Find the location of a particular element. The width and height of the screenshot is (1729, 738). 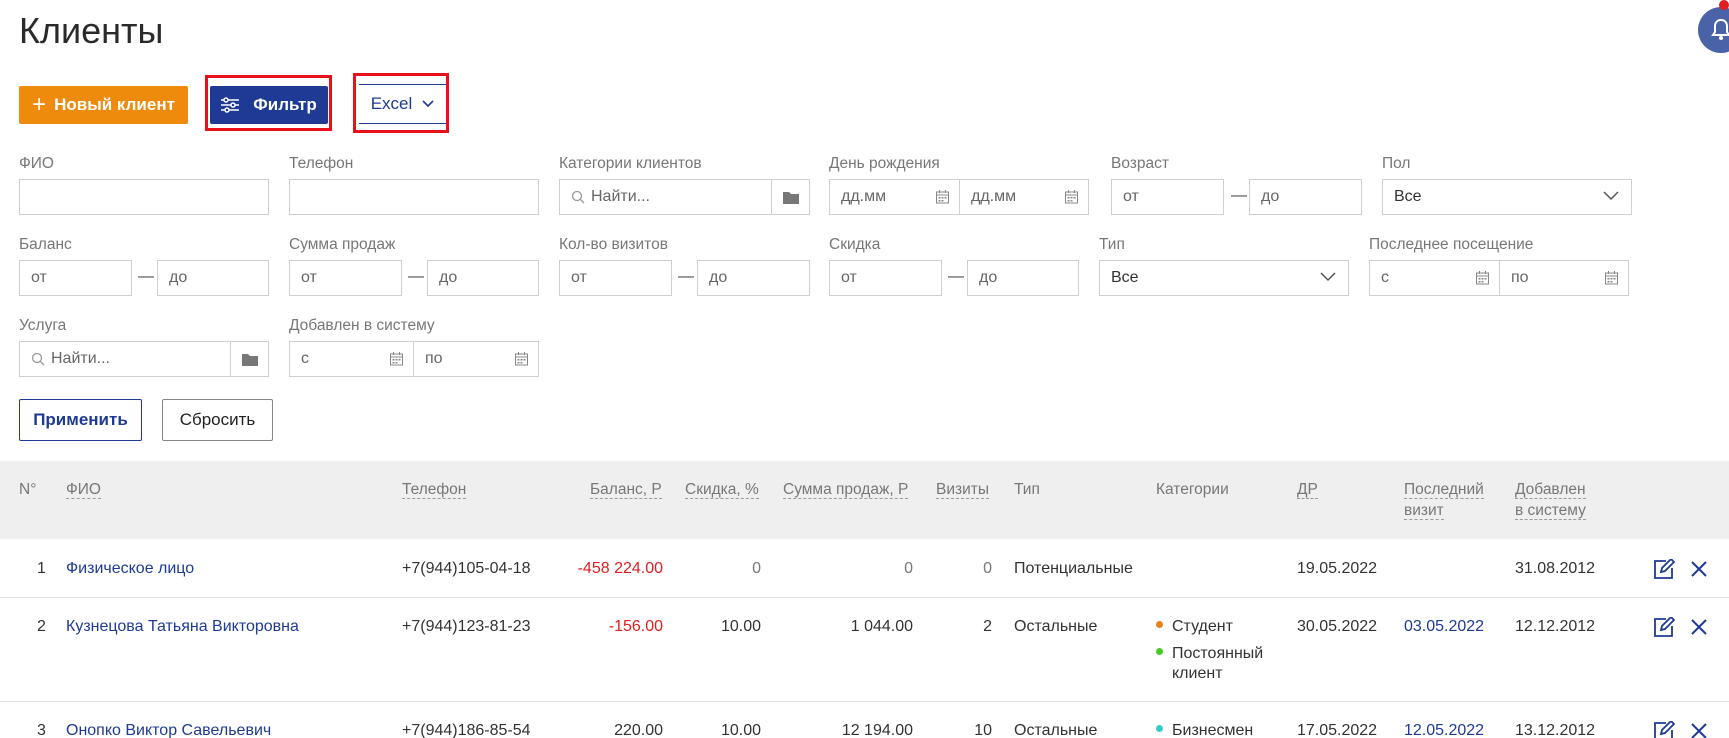

age-from-input: от is located at coordinates (1167, 197).